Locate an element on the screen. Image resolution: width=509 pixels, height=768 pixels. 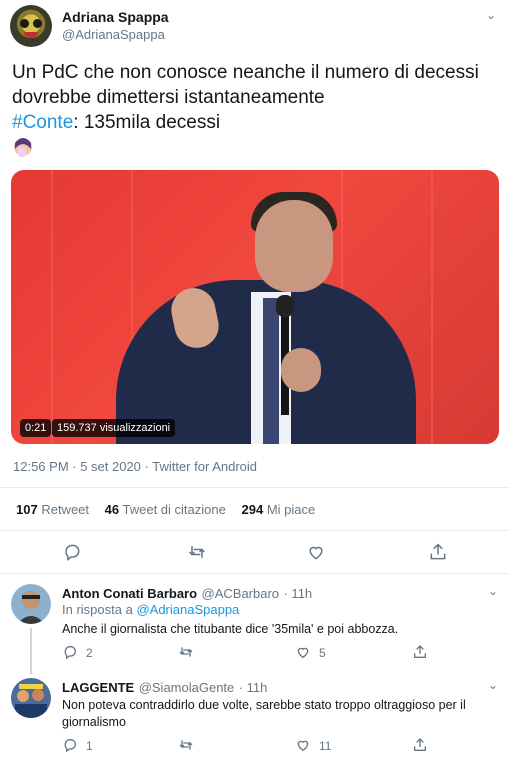
retweets-stat: 107 Retweet is located at coordinates (52, 509).